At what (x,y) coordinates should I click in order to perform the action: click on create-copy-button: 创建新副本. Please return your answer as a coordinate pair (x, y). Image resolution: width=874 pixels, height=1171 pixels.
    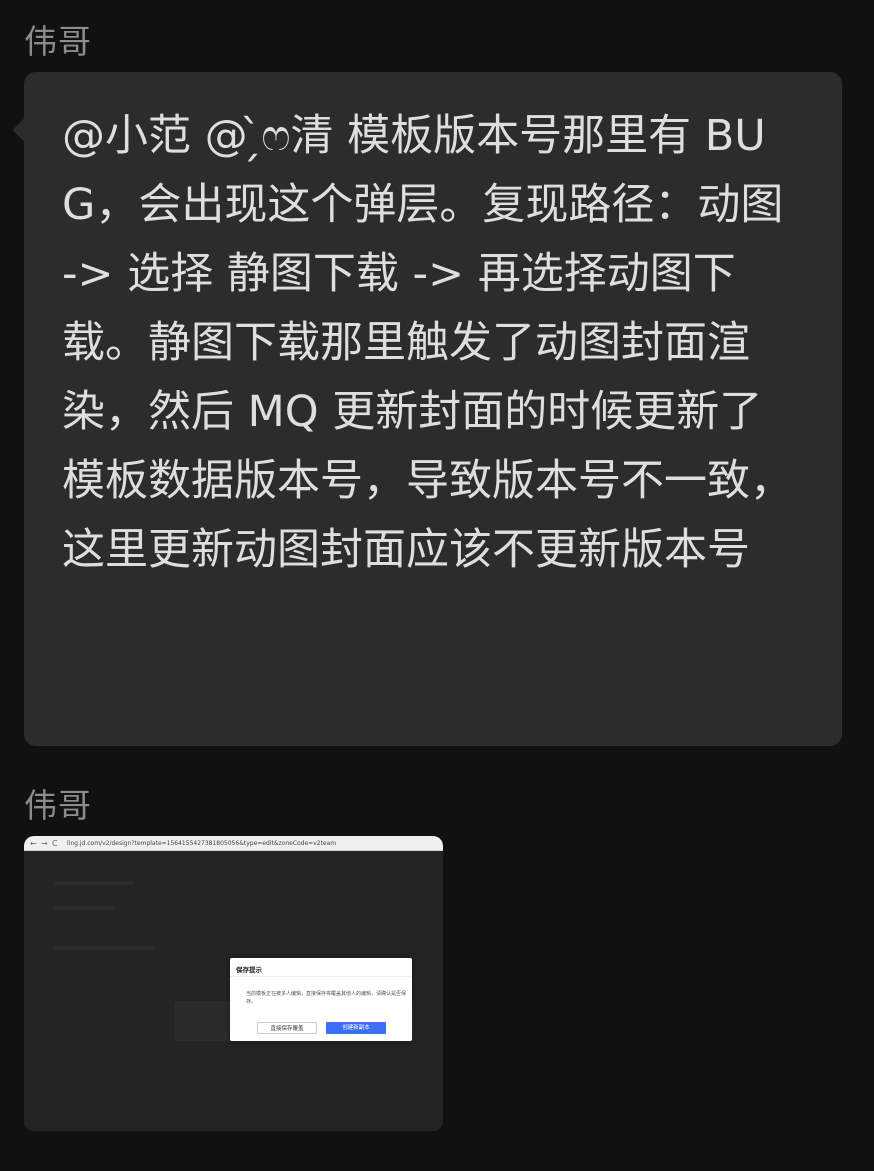
    Looking at the image, I should click on (356, 1028).